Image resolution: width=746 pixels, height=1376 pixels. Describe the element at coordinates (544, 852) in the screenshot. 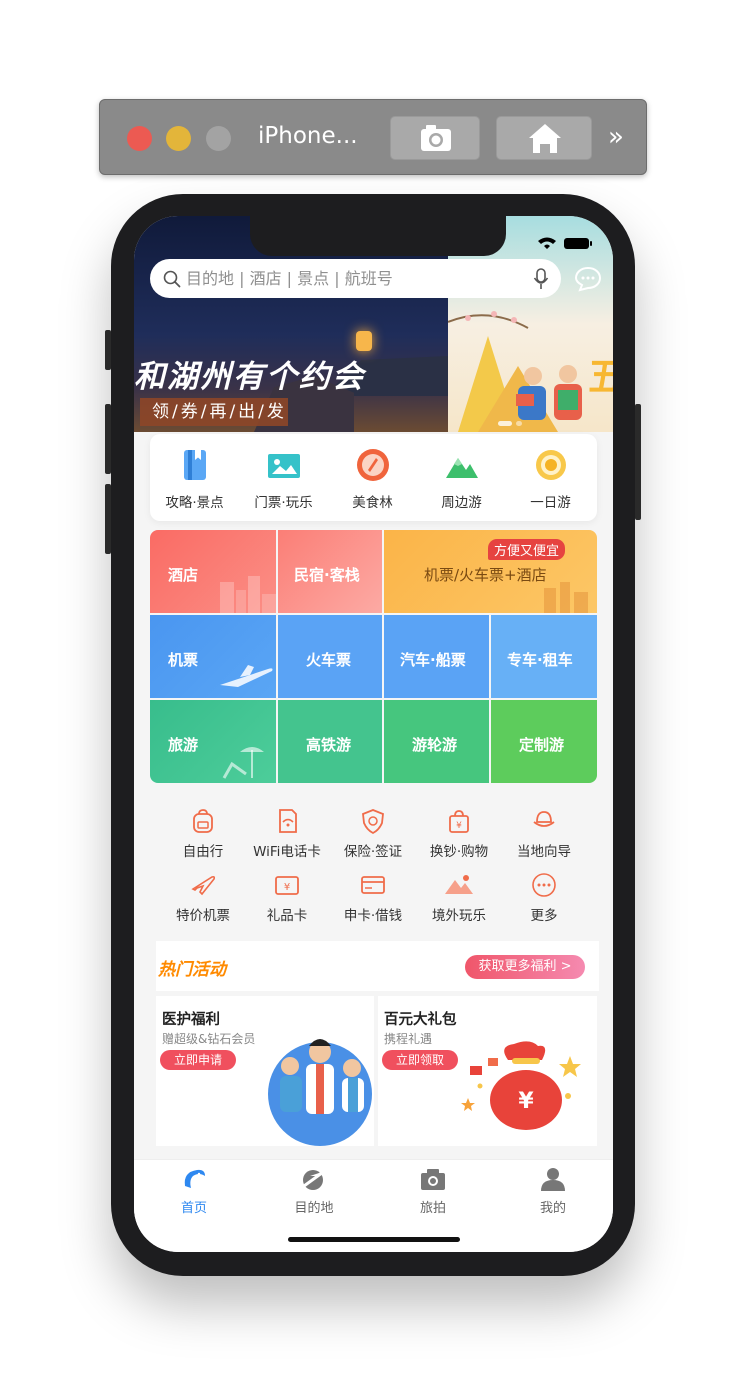

I see `service-label: 当地向导` at that location.